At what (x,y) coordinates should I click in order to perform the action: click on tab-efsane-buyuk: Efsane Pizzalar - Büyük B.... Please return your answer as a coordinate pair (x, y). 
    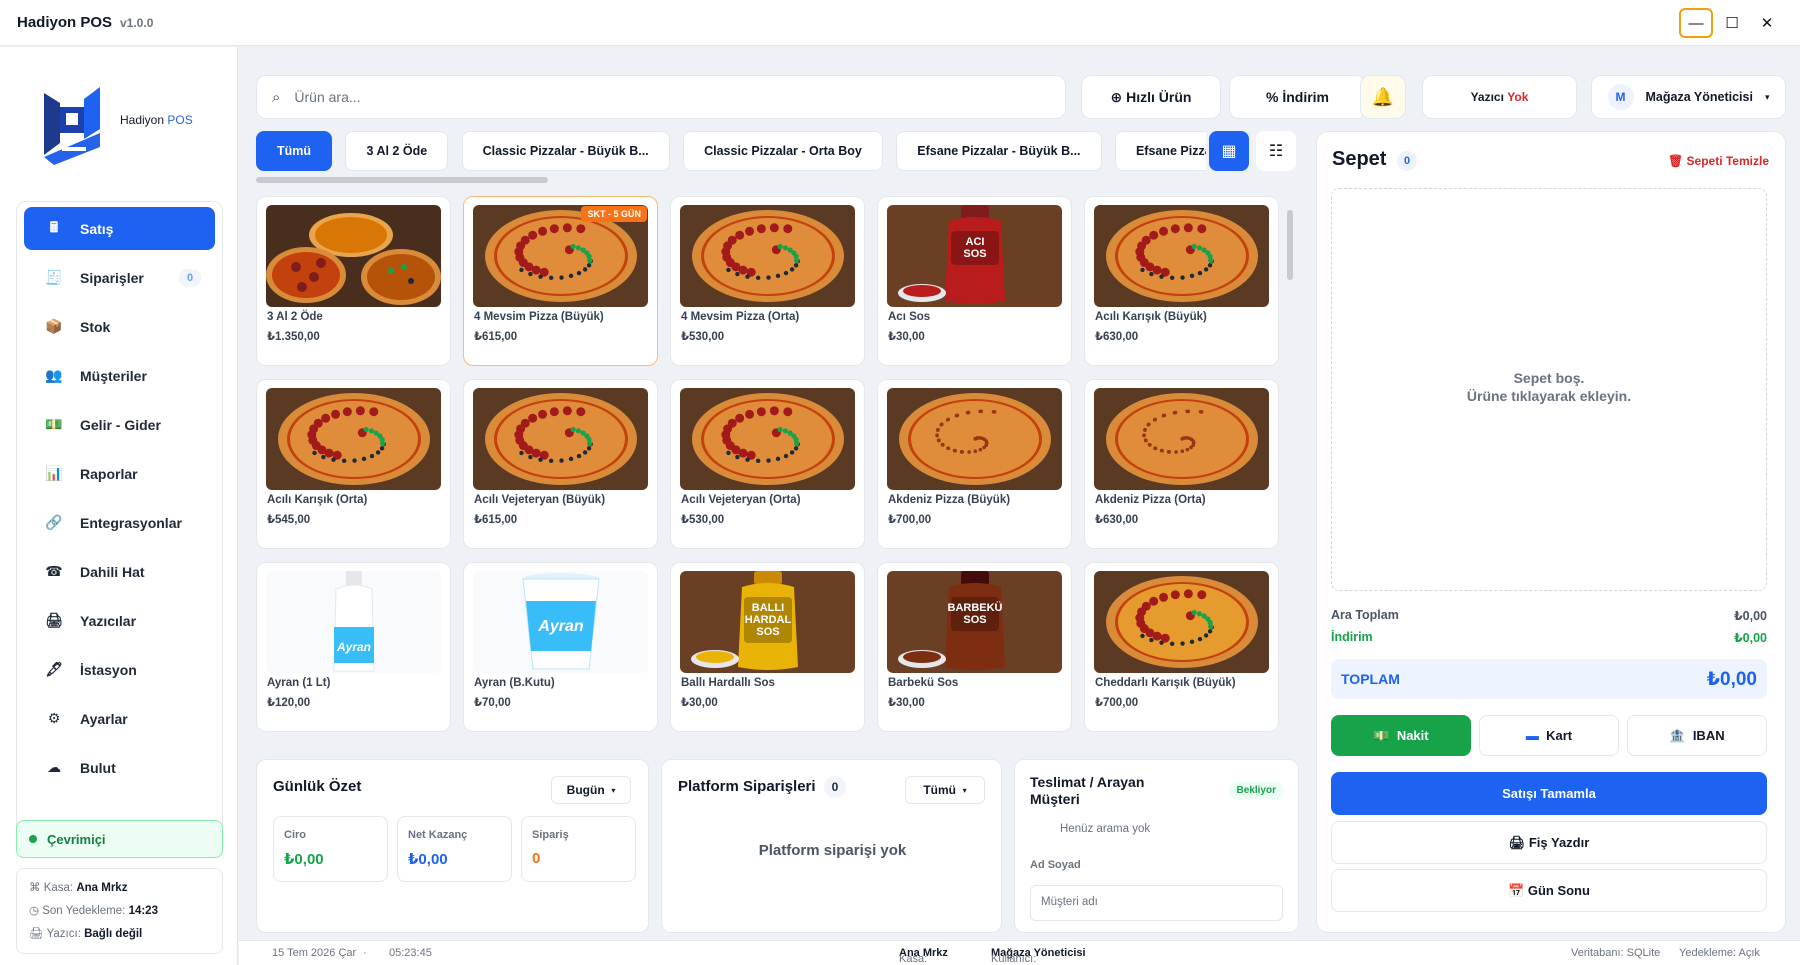
    Looking at the image, I should click on (999, 151).